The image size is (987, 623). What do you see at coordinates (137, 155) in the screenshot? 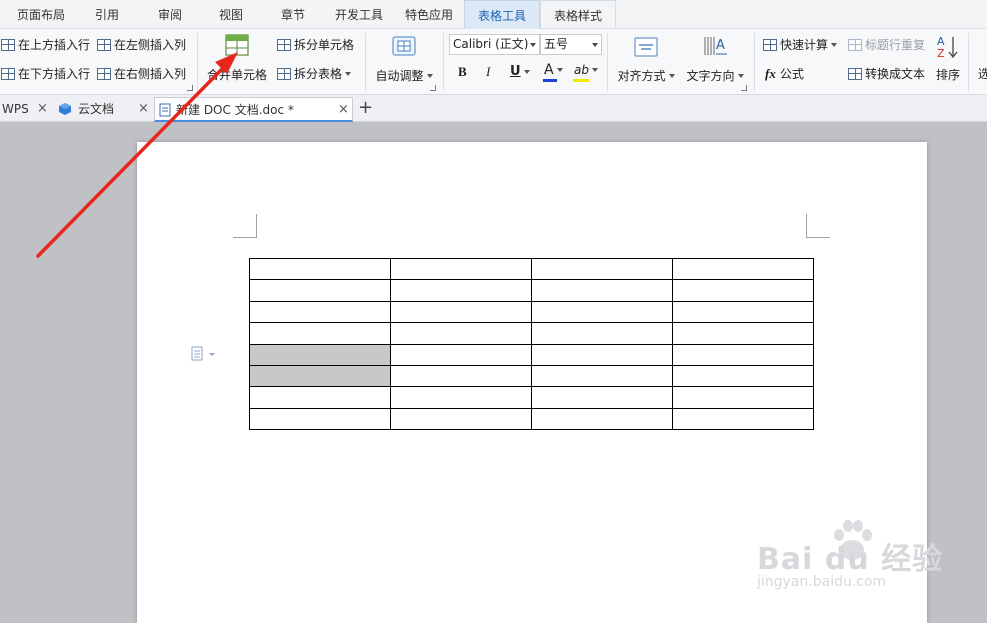
I see `annotation-arrow` at bounding box center [137, 155].